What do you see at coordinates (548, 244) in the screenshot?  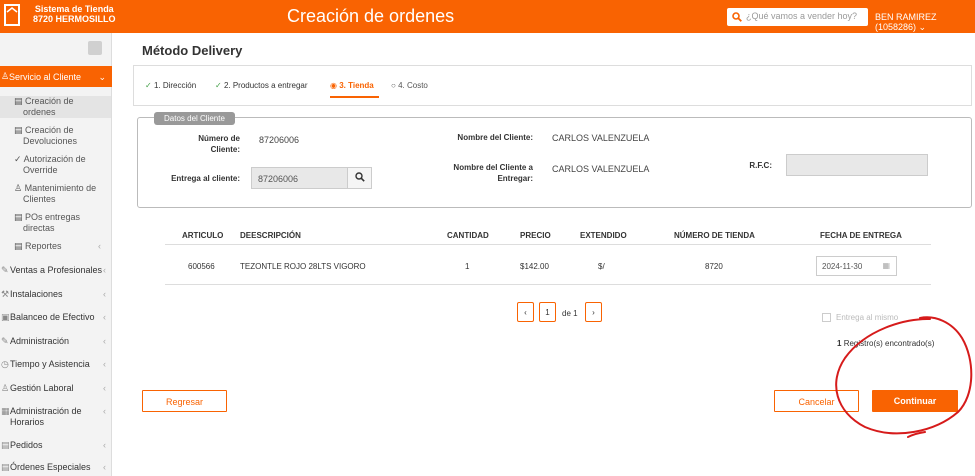 I see `table-header-divider` at bounding box center [548, 244].